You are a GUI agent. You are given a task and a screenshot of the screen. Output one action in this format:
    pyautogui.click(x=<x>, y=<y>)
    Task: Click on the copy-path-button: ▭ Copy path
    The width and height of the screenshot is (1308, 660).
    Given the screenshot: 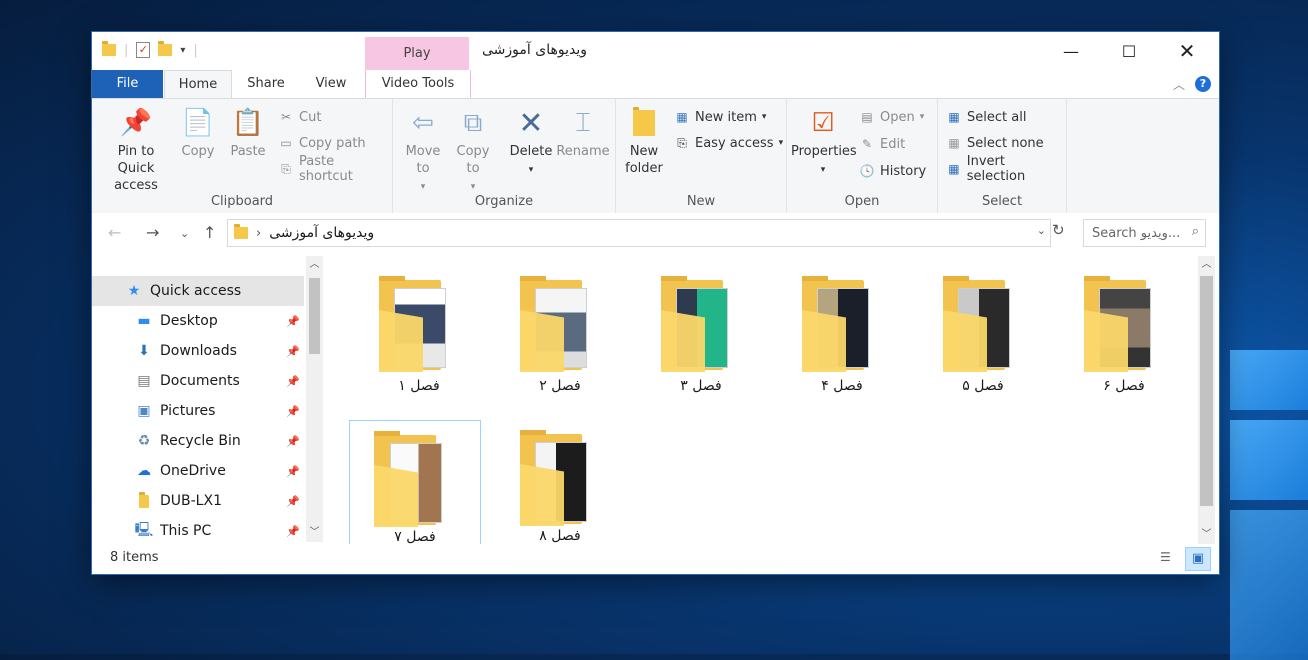 What is the action you would take?
    pyautogui.click(x=321, y=143)
    